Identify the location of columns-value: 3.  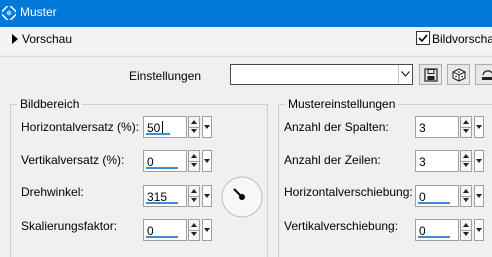
(422, 128).